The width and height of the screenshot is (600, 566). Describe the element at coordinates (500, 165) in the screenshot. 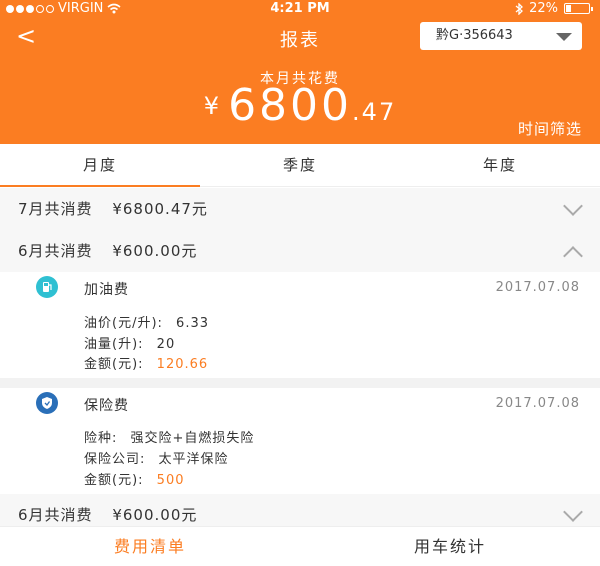

I see `tab-yearly: 年度` at that location.